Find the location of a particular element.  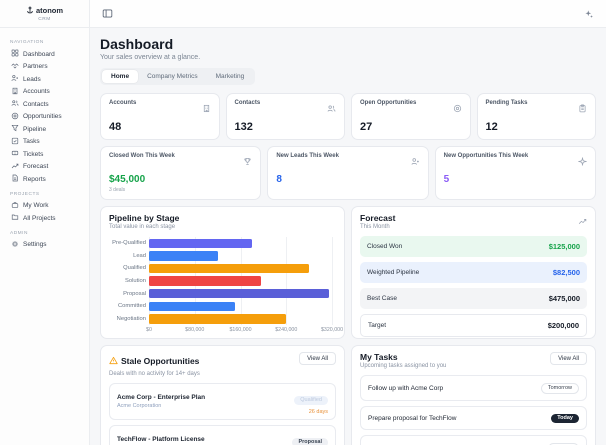

sidebar-item-label: Leads is located at coordinates (32, 79).